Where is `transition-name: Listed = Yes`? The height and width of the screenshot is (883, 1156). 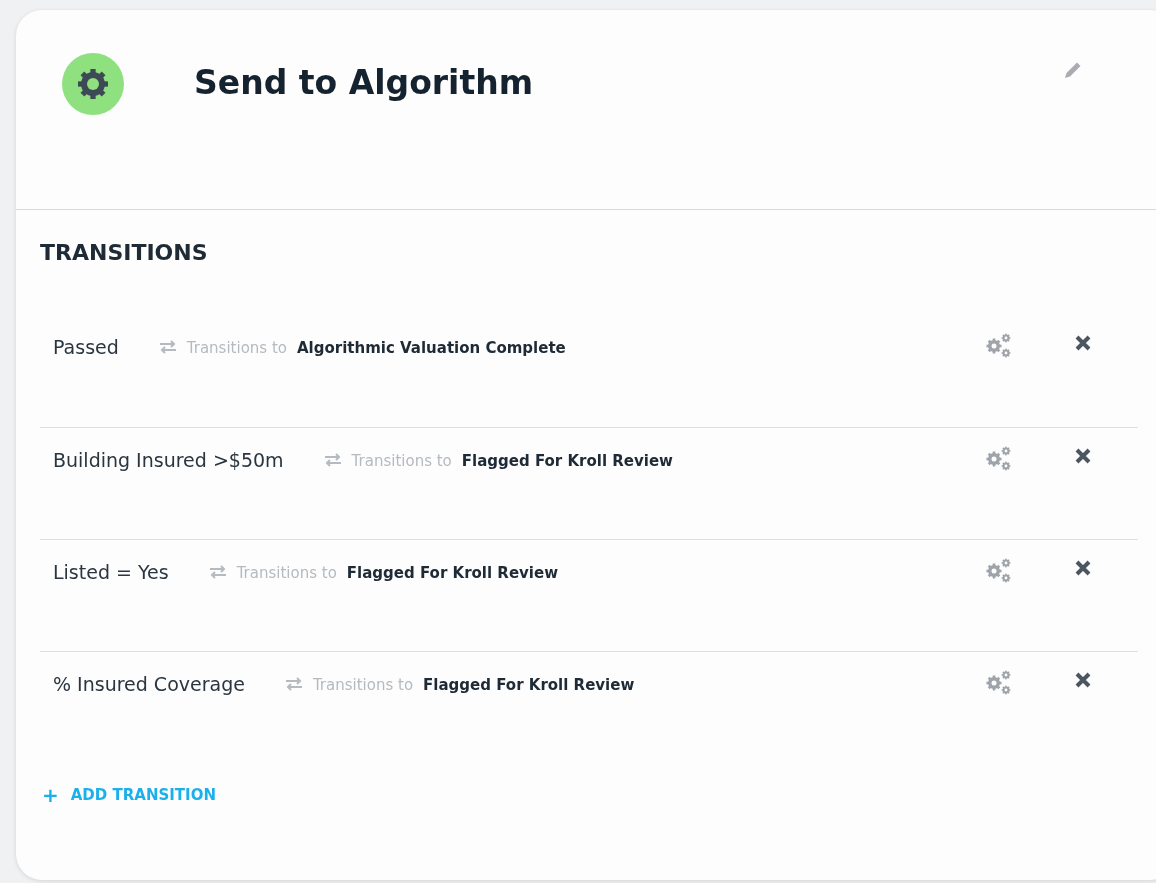
transition-name: Listed = Yes is located at coordinates (111, 572).